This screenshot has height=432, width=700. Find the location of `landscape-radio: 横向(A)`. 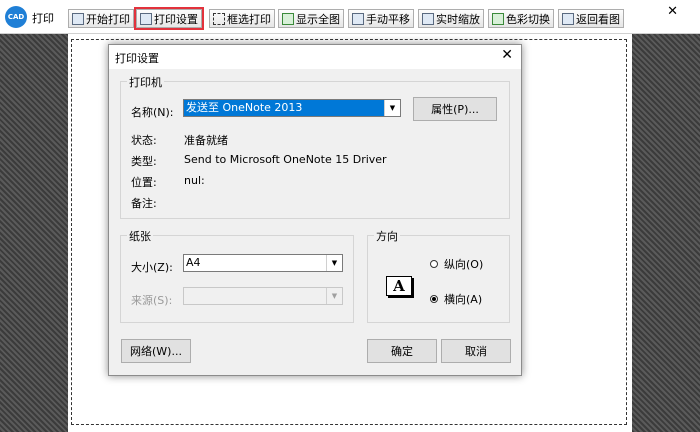

landscape-radio: 横向(A) is located at coordinates (456, 299).